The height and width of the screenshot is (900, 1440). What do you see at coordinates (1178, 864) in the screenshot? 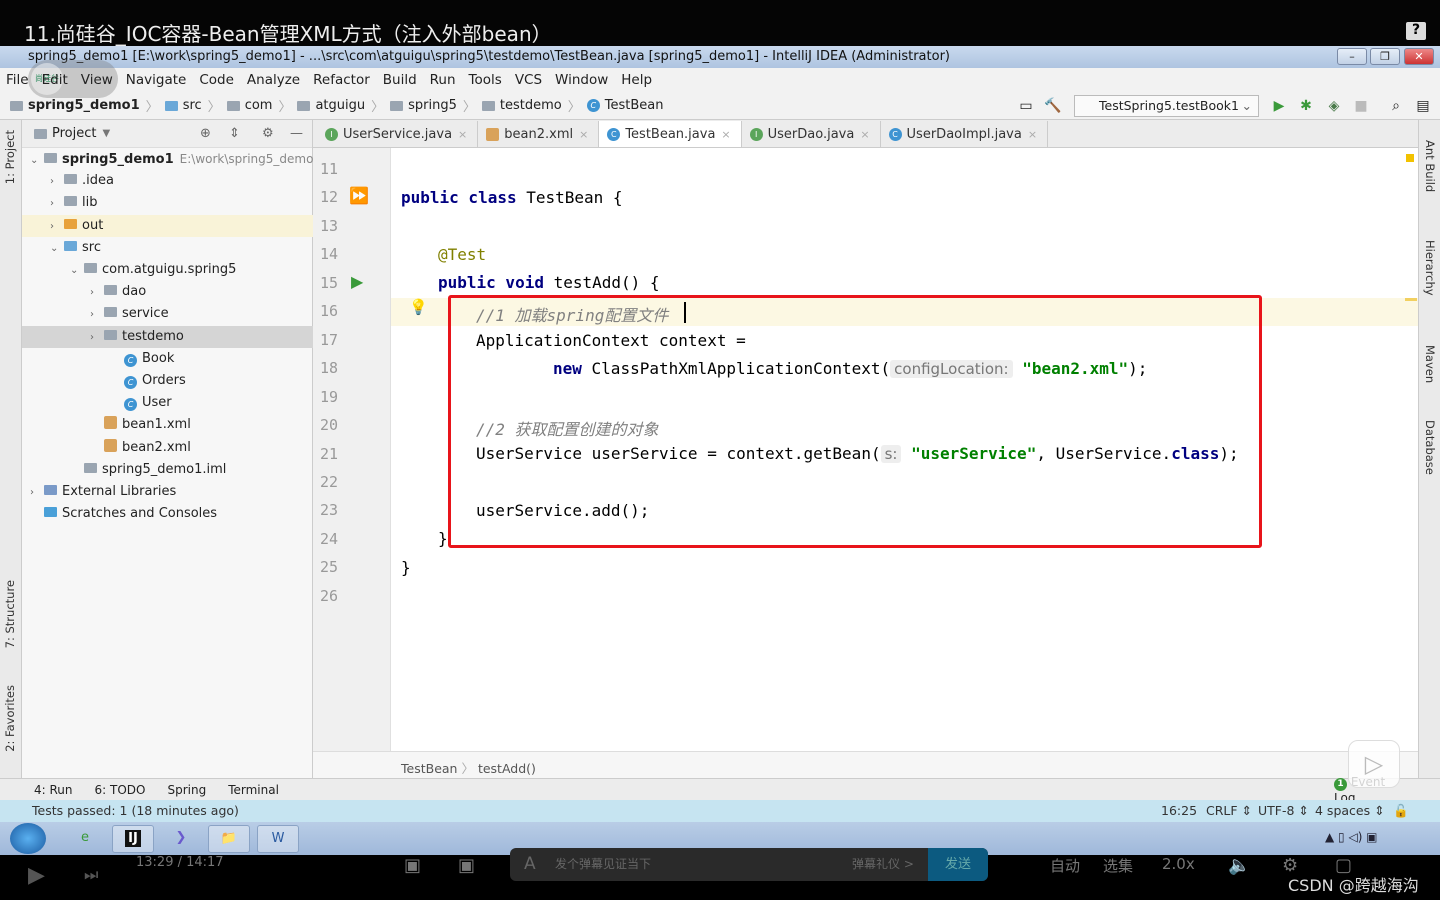
I see `speed-button: 2.0x` at bounding box center [1178, 864].